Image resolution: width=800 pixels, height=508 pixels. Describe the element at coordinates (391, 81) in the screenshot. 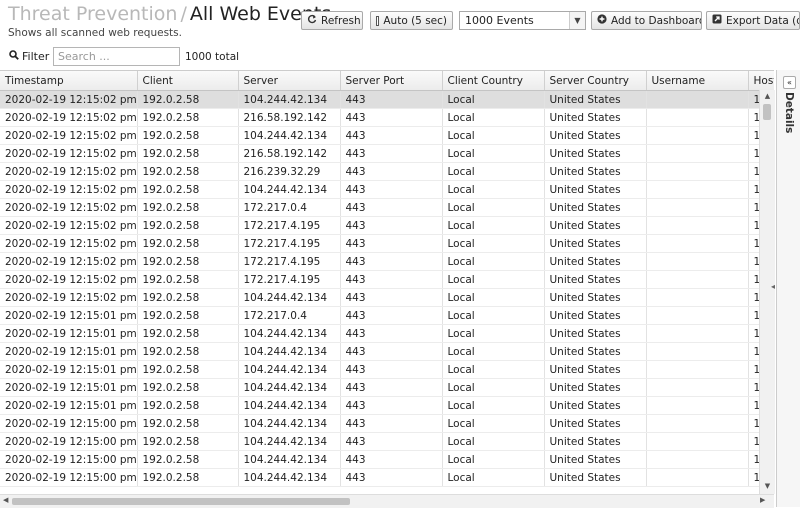

I see `column-header: Server Port` at that location.